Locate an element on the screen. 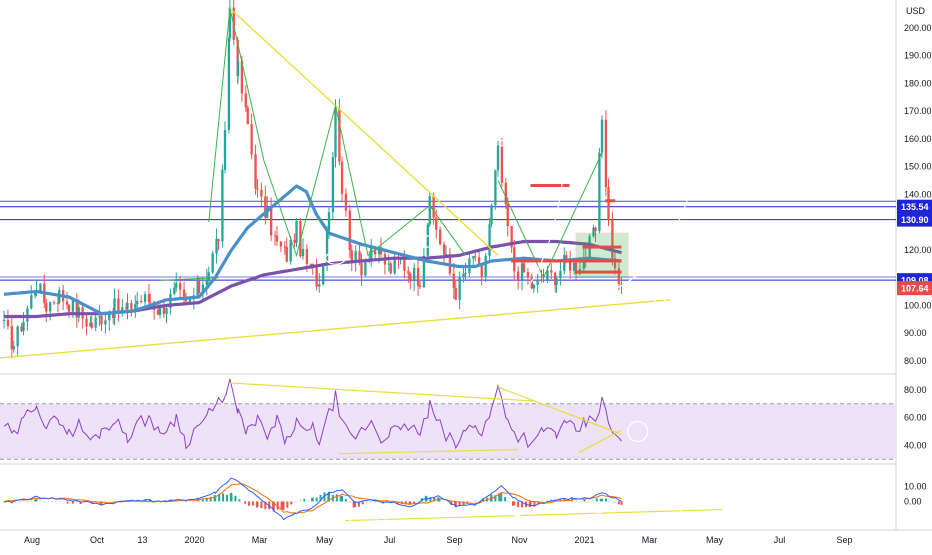 This screenshot has width=932, height=555. zigzag-drawing is located at coordinates (337, 133).